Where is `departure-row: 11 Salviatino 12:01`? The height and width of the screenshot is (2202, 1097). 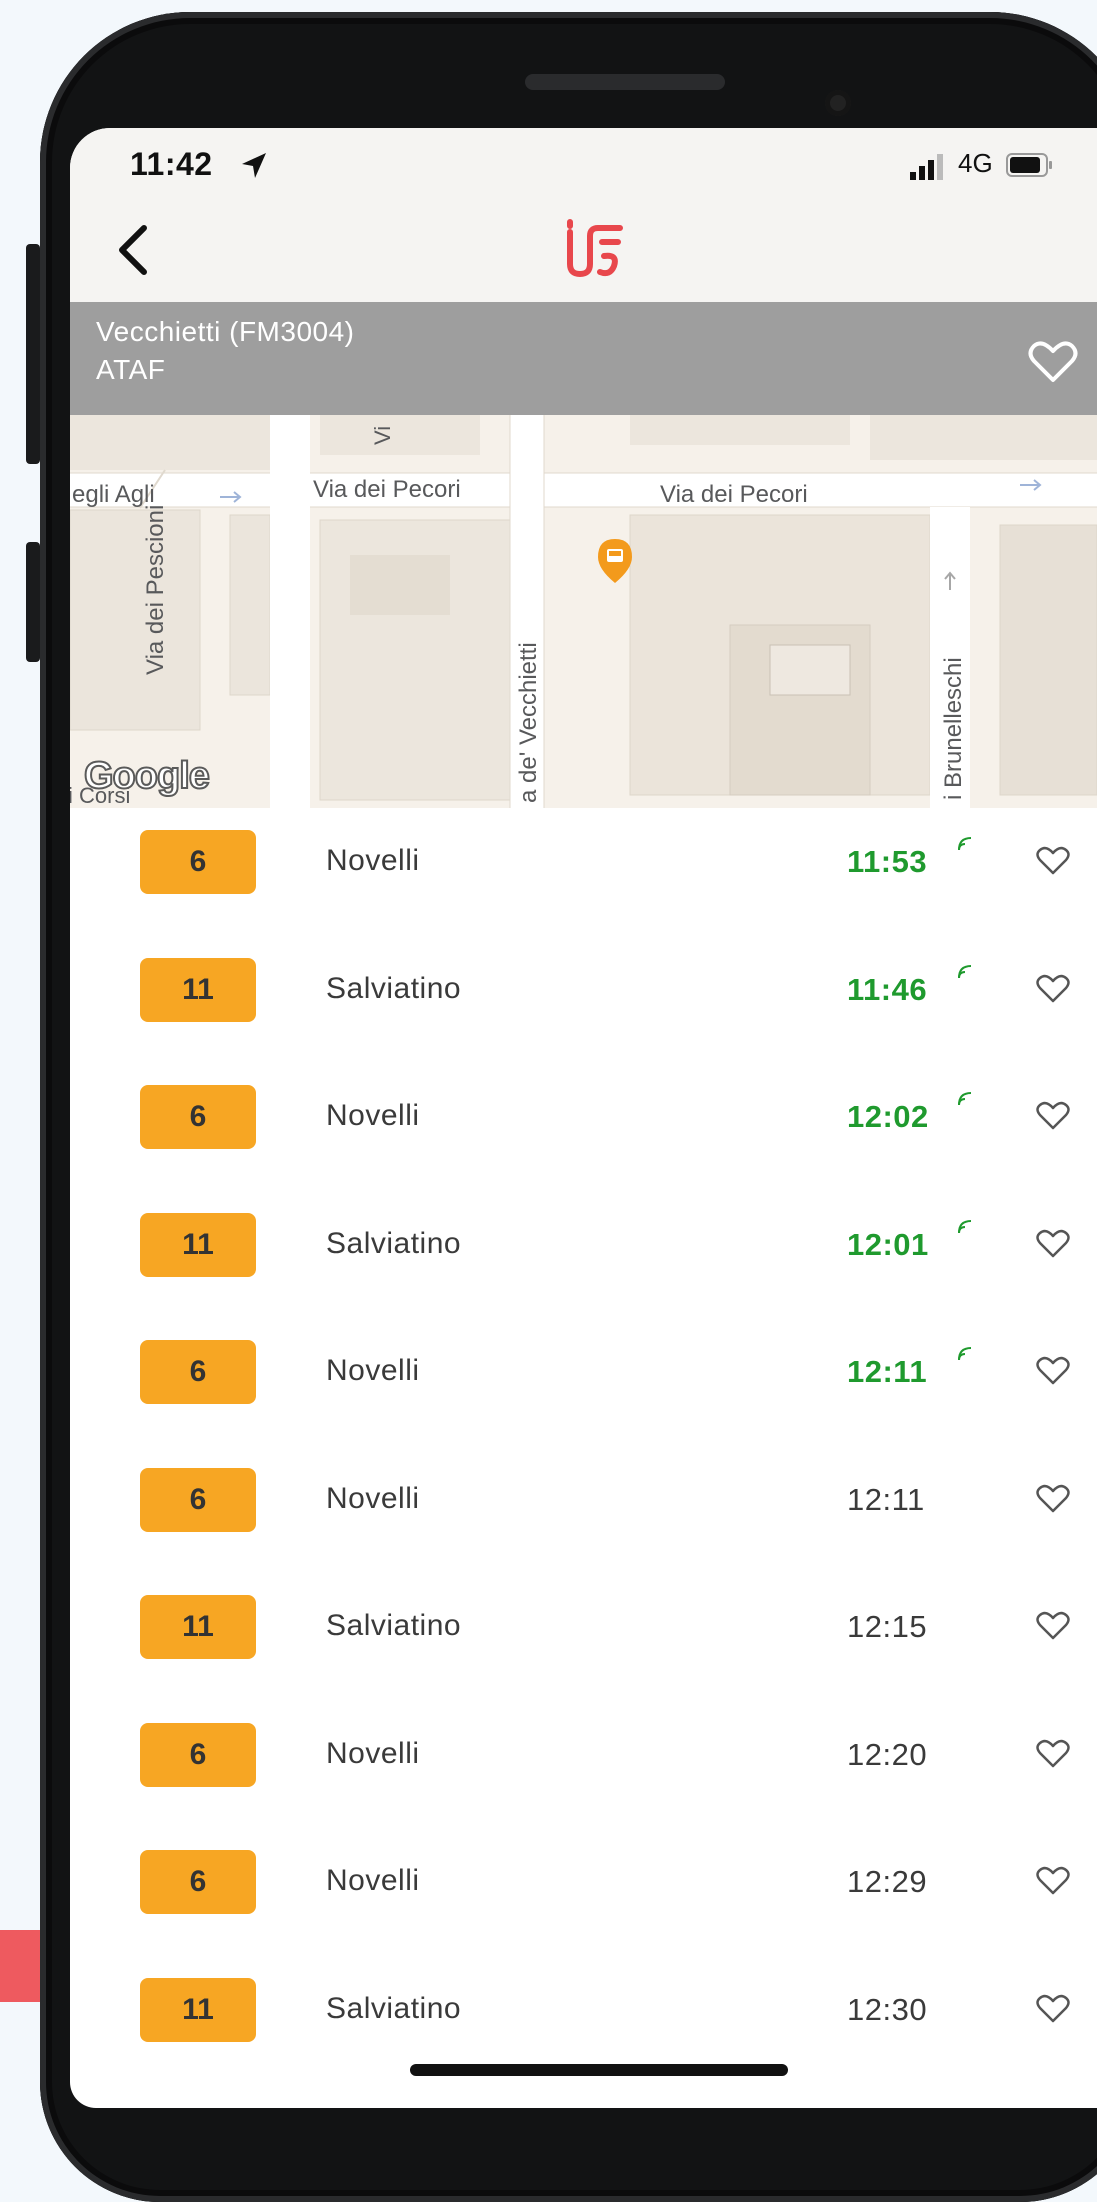
departure-row: 11 Salviatino 12:01 is located at coordinates (583, 1255).